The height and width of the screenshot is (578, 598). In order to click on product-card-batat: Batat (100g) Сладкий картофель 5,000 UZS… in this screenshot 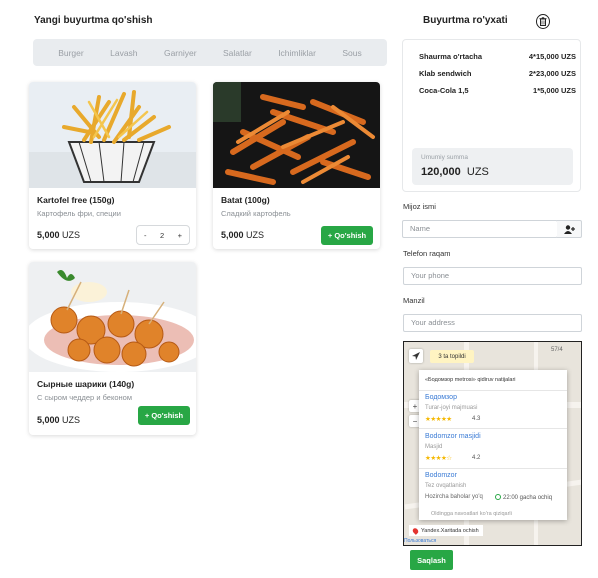, I will do `click(296, 165)`.